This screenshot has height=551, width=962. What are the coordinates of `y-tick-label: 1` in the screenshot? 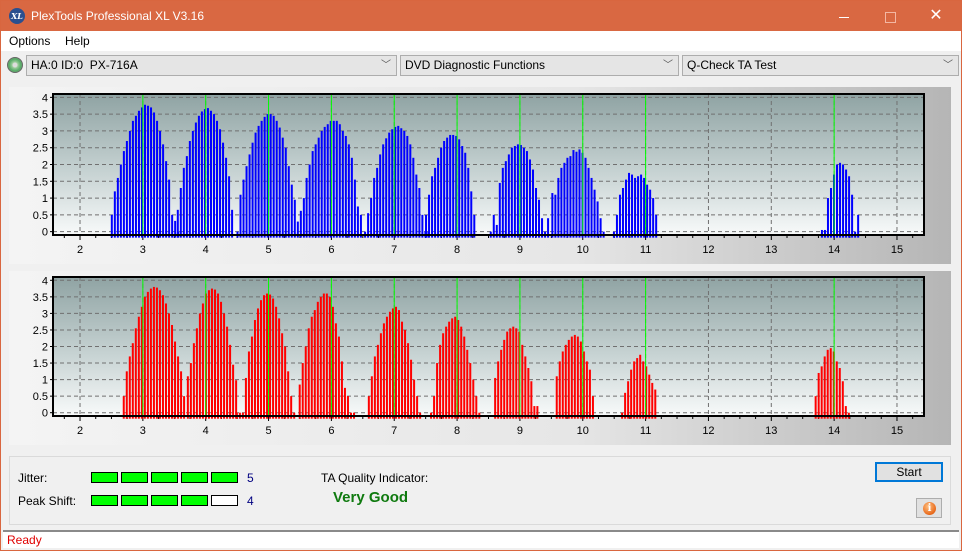 It's located at (45, 199).